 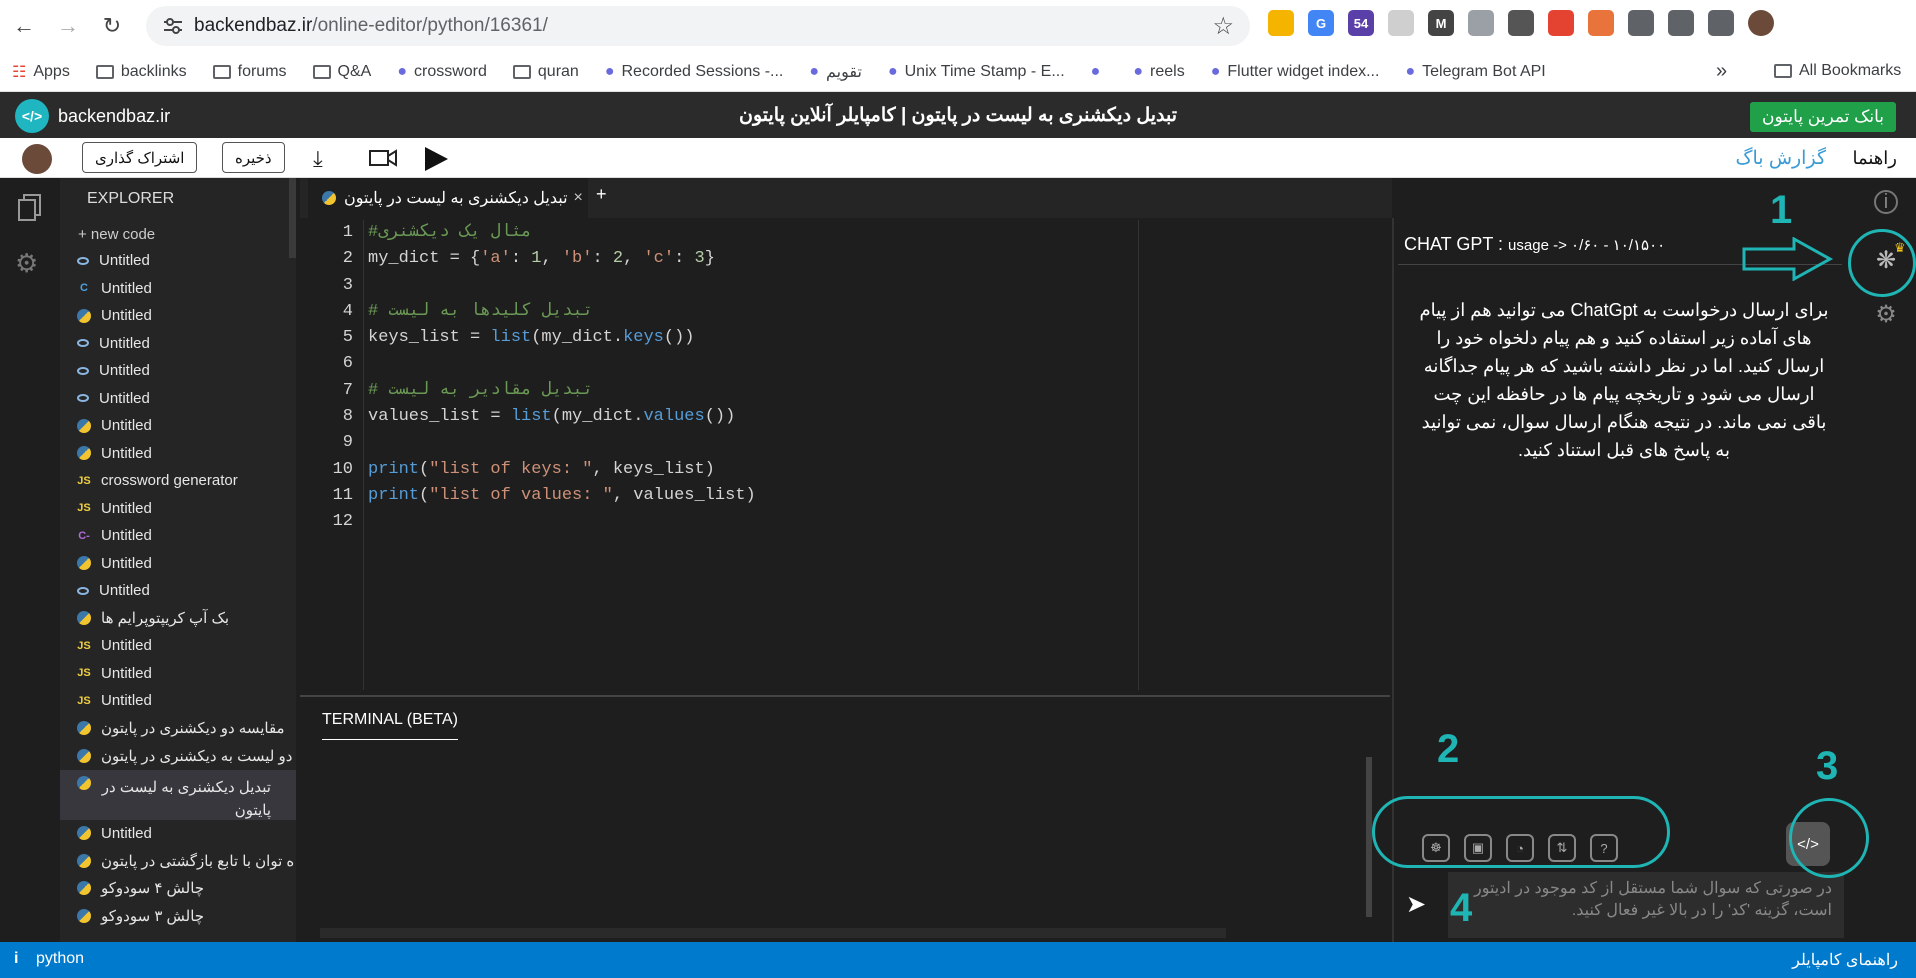 I want to click on file-item: چالش ۴ سودوکو, so click(x=178, y=889).